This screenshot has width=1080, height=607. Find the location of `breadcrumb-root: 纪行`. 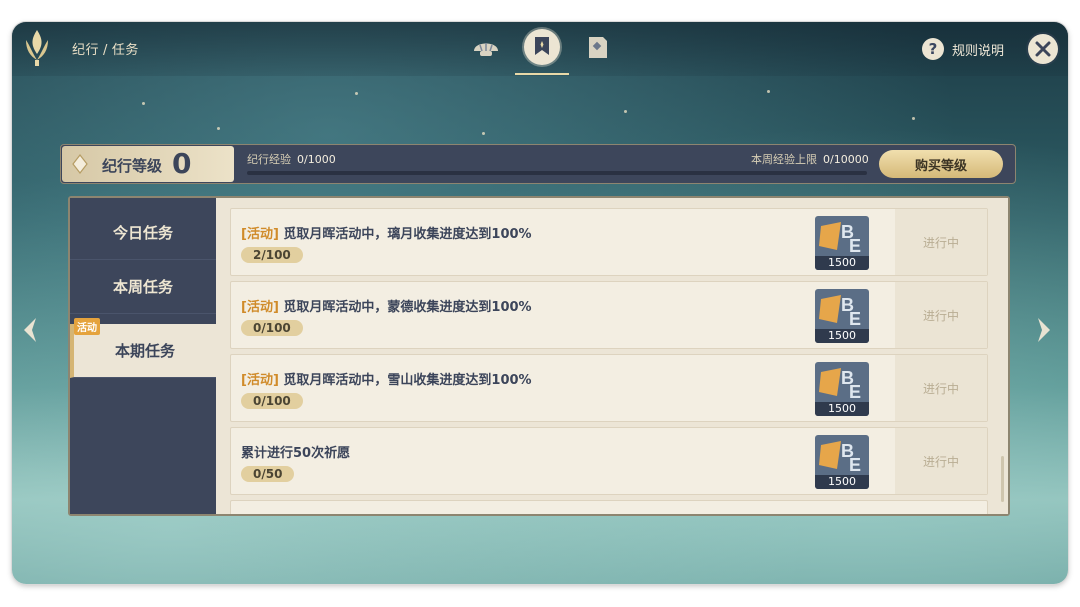

breadcrumb-root: 纪行 is located at coordinates (85, 50).